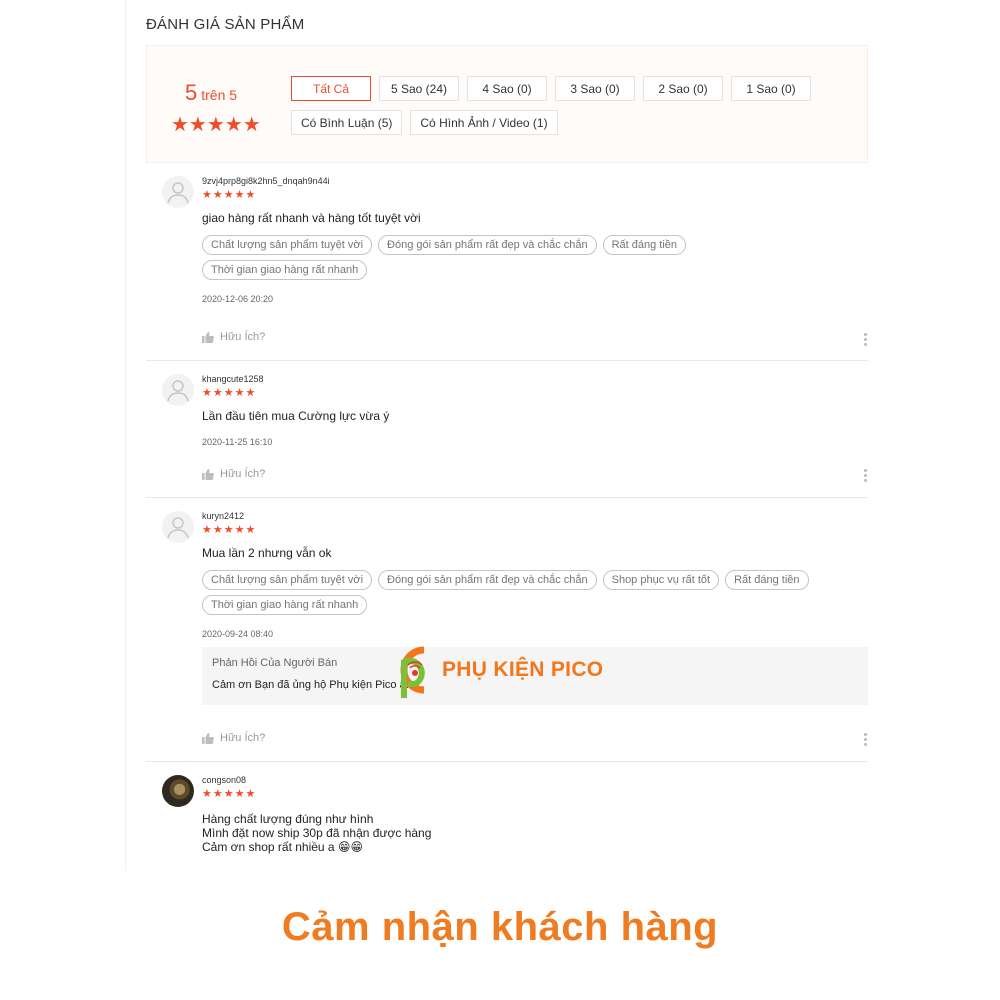 The height and width of the screenshot is (1000, 1000). I want to click on review-text-line: Mình đặt now ship 30p đã nhận được hàng, so click(317, 833).